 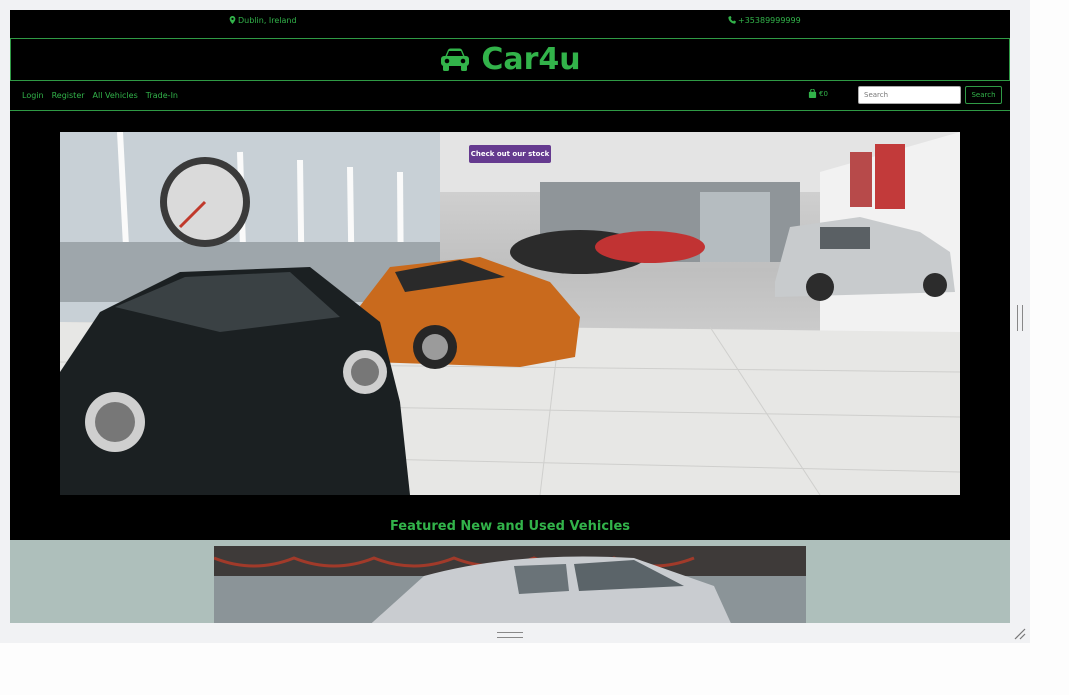 I want to click on nav-link-login: Login, so click(x=33, y=95).